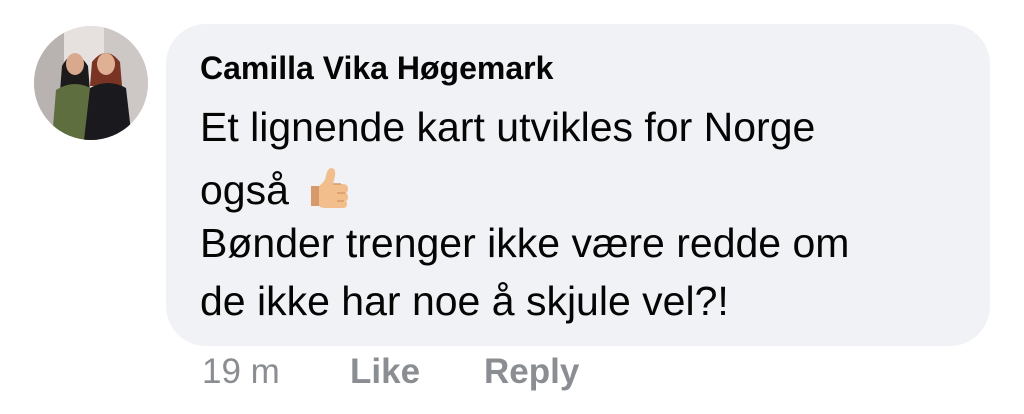  Describe the element at coordinates (385, 372) in the screenshot. I see `like-button: Like` at that location.